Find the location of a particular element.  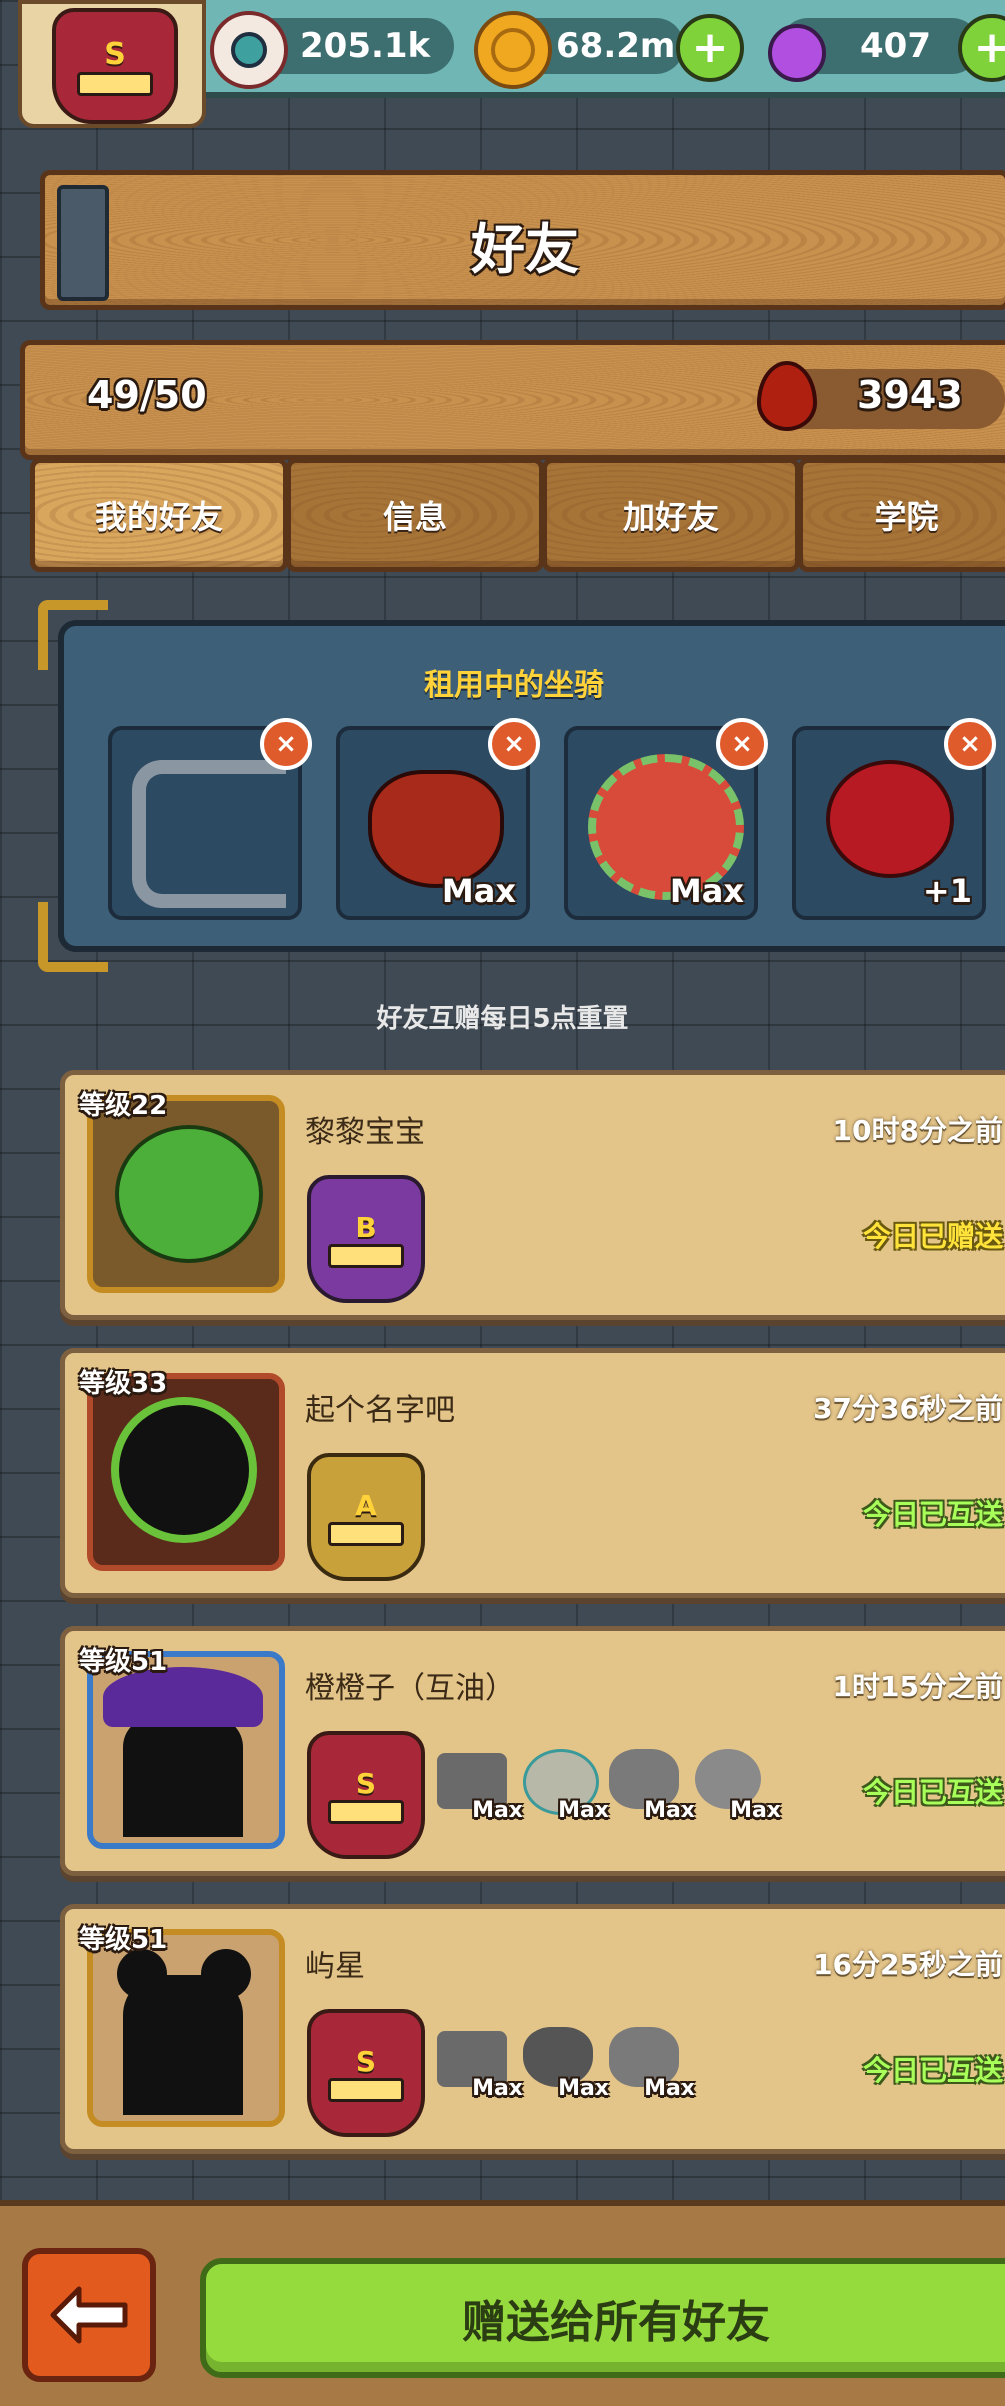

player-rank-badge: S is located at coordinates (112, 64).